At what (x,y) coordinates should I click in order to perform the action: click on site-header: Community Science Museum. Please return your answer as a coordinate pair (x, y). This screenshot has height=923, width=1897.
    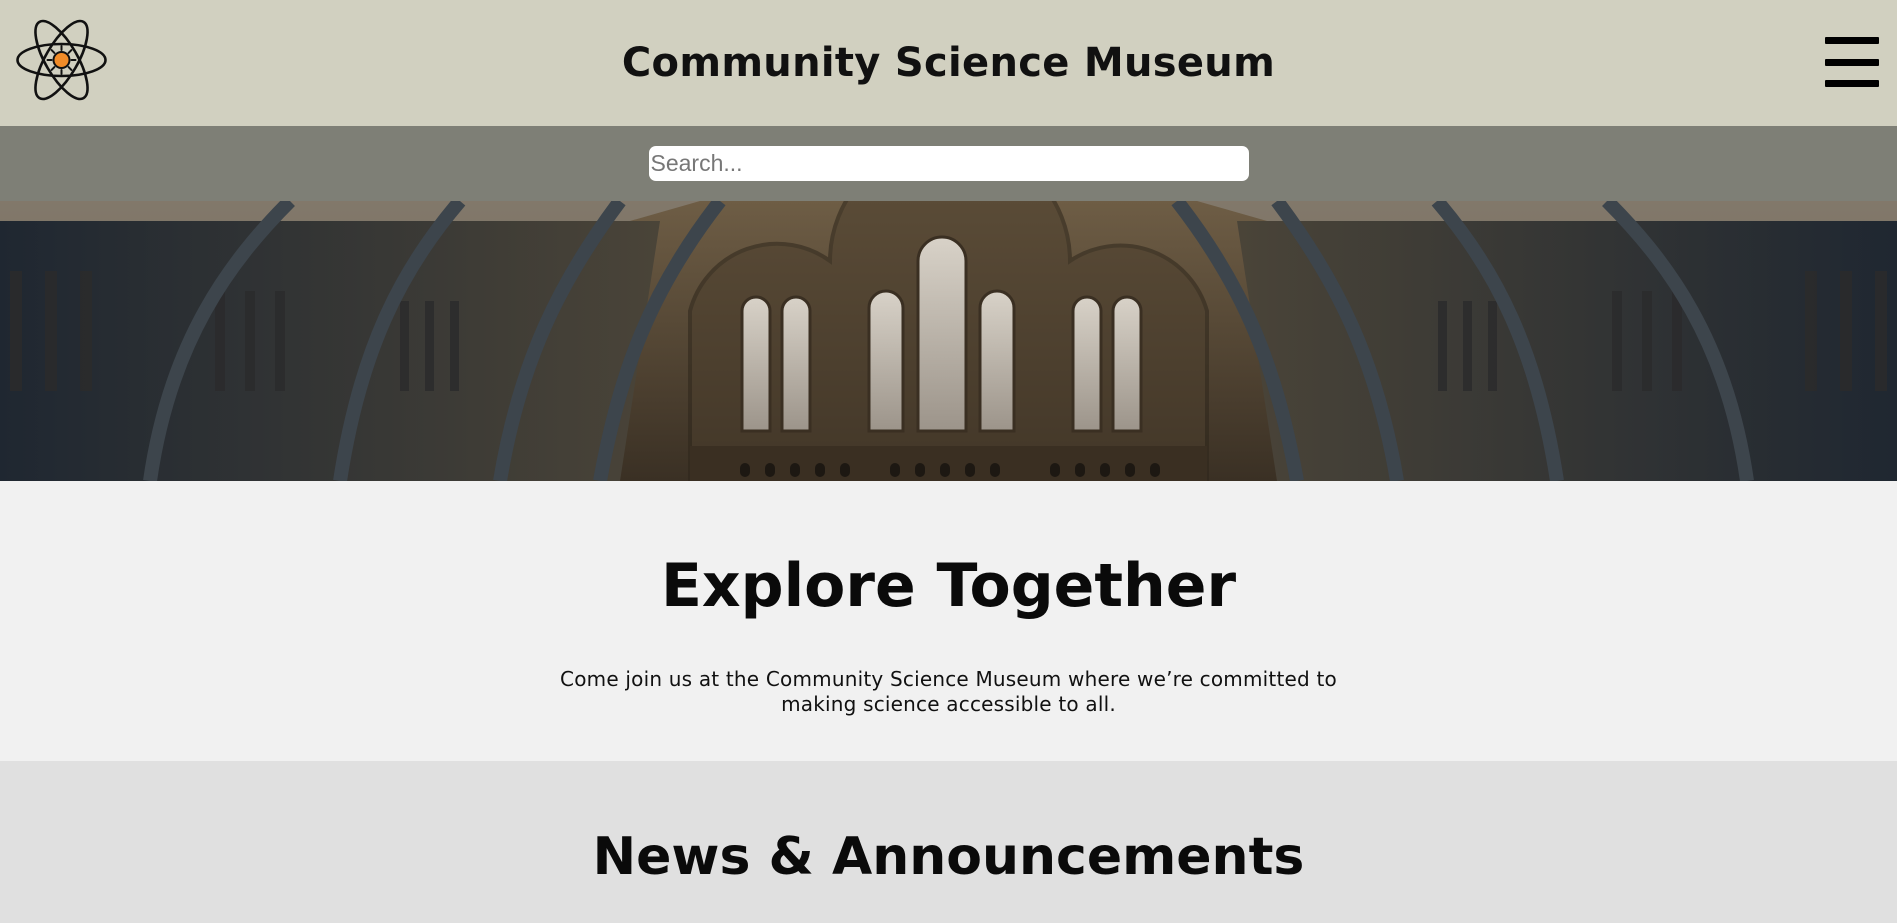
    Looking at the image, I should click on (948, 63).